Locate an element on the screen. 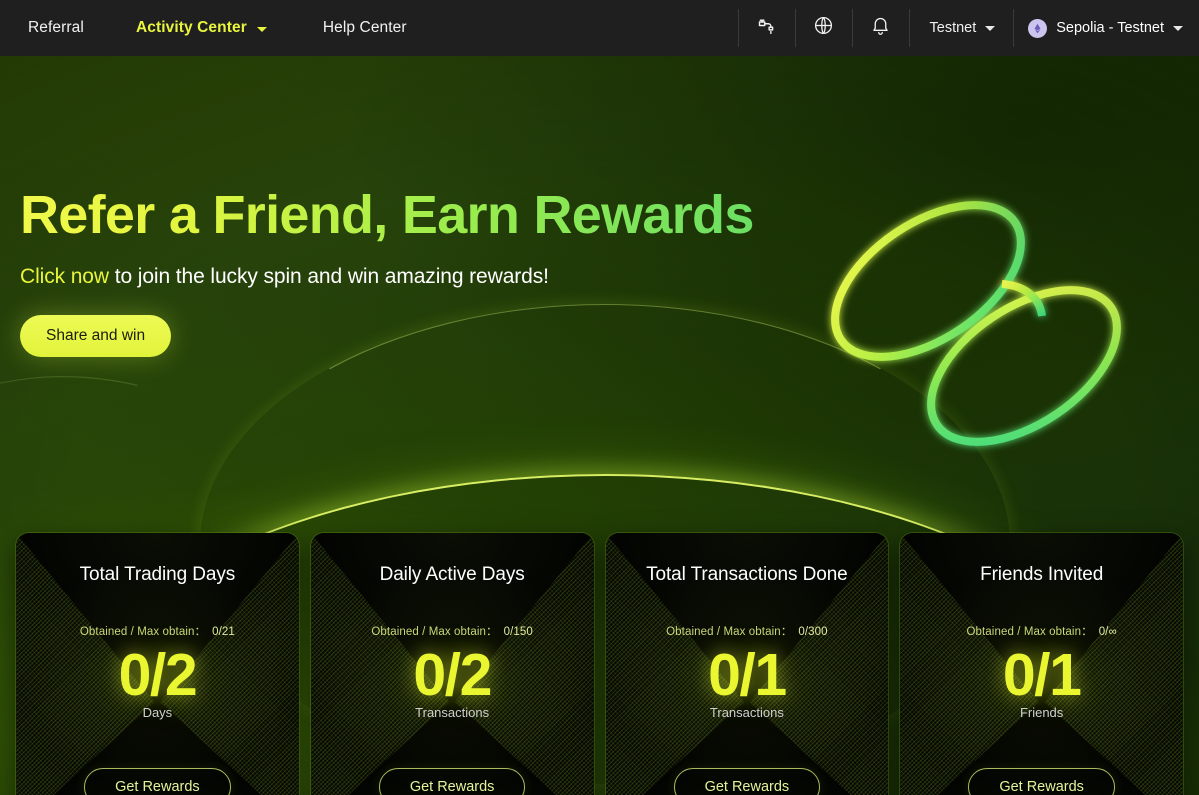 The width and height of the screenshot is (1199, 795). card-unit-label: Days is located at coordinates (157, 712).